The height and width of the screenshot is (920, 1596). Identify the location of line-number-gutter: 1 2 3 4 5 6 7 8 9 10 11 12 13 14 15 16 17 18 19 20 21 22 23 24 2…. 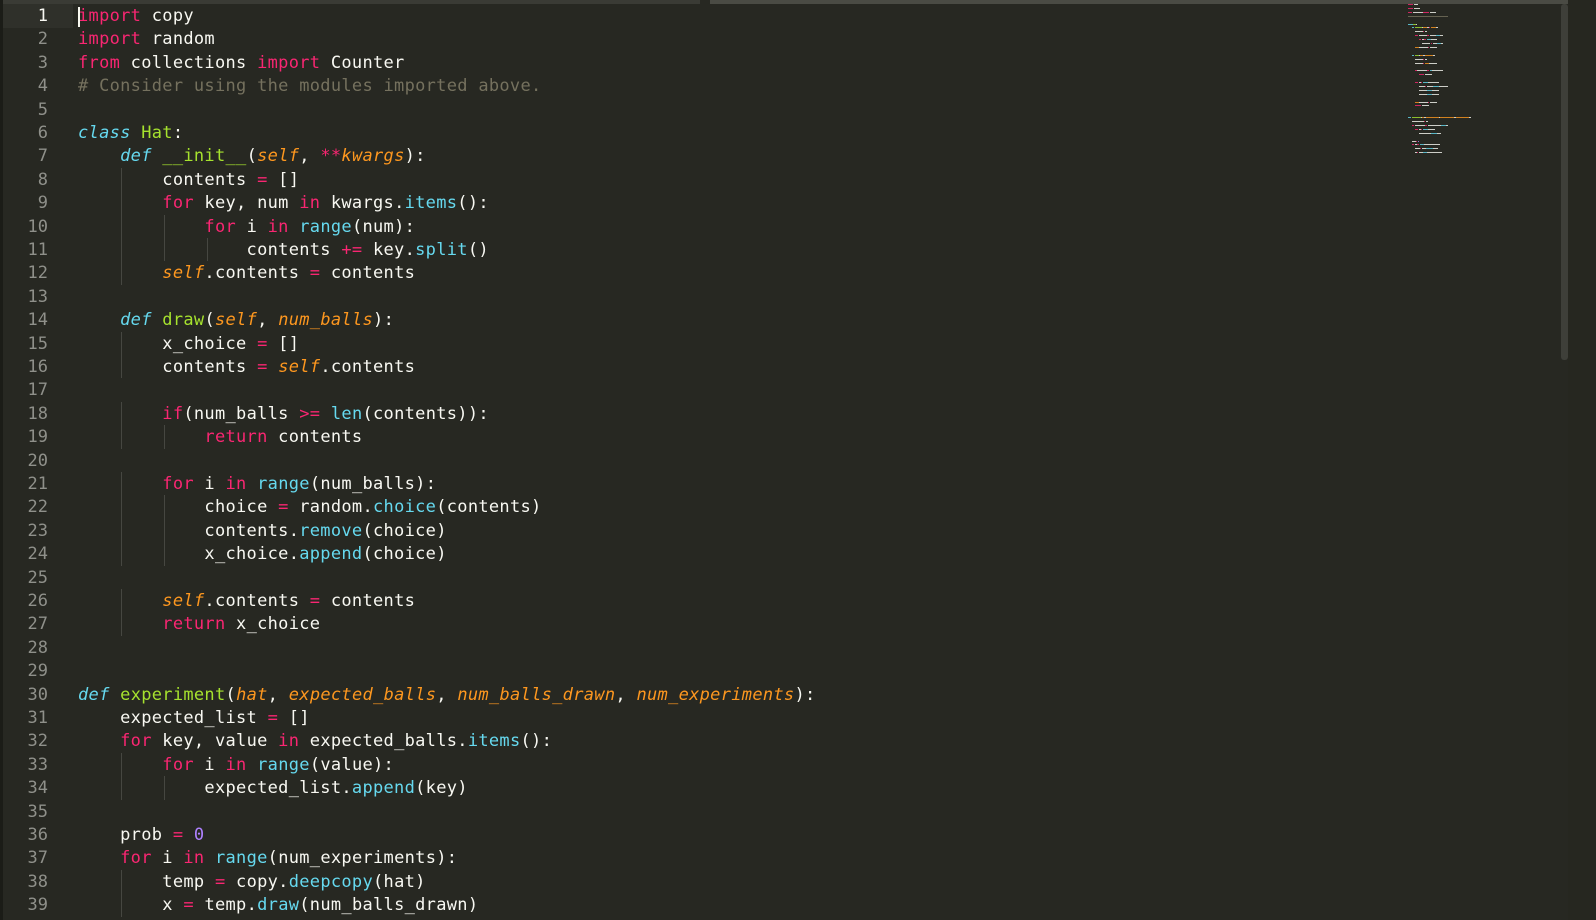
(33, 460).